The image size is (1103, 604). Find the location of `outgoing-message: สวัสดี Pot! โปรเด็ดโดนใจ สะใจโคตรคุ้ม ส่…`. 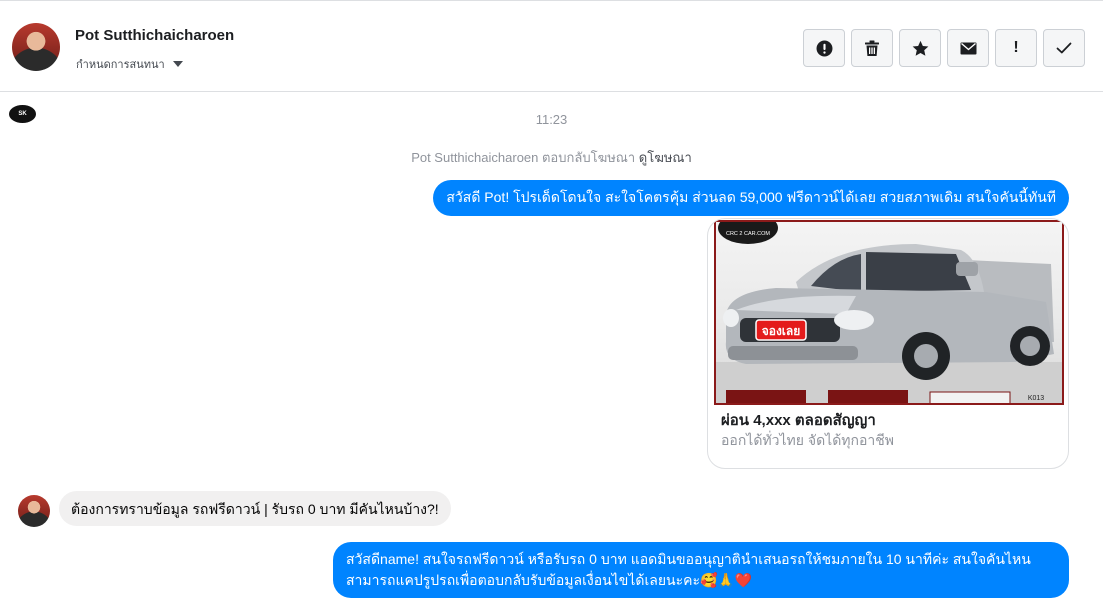

outgoing-message: สวัสดี Pot! โปรเด็ดโดนใจ สะใจโคตรคุ้ม ส่… is located at coordinates (751, 198).